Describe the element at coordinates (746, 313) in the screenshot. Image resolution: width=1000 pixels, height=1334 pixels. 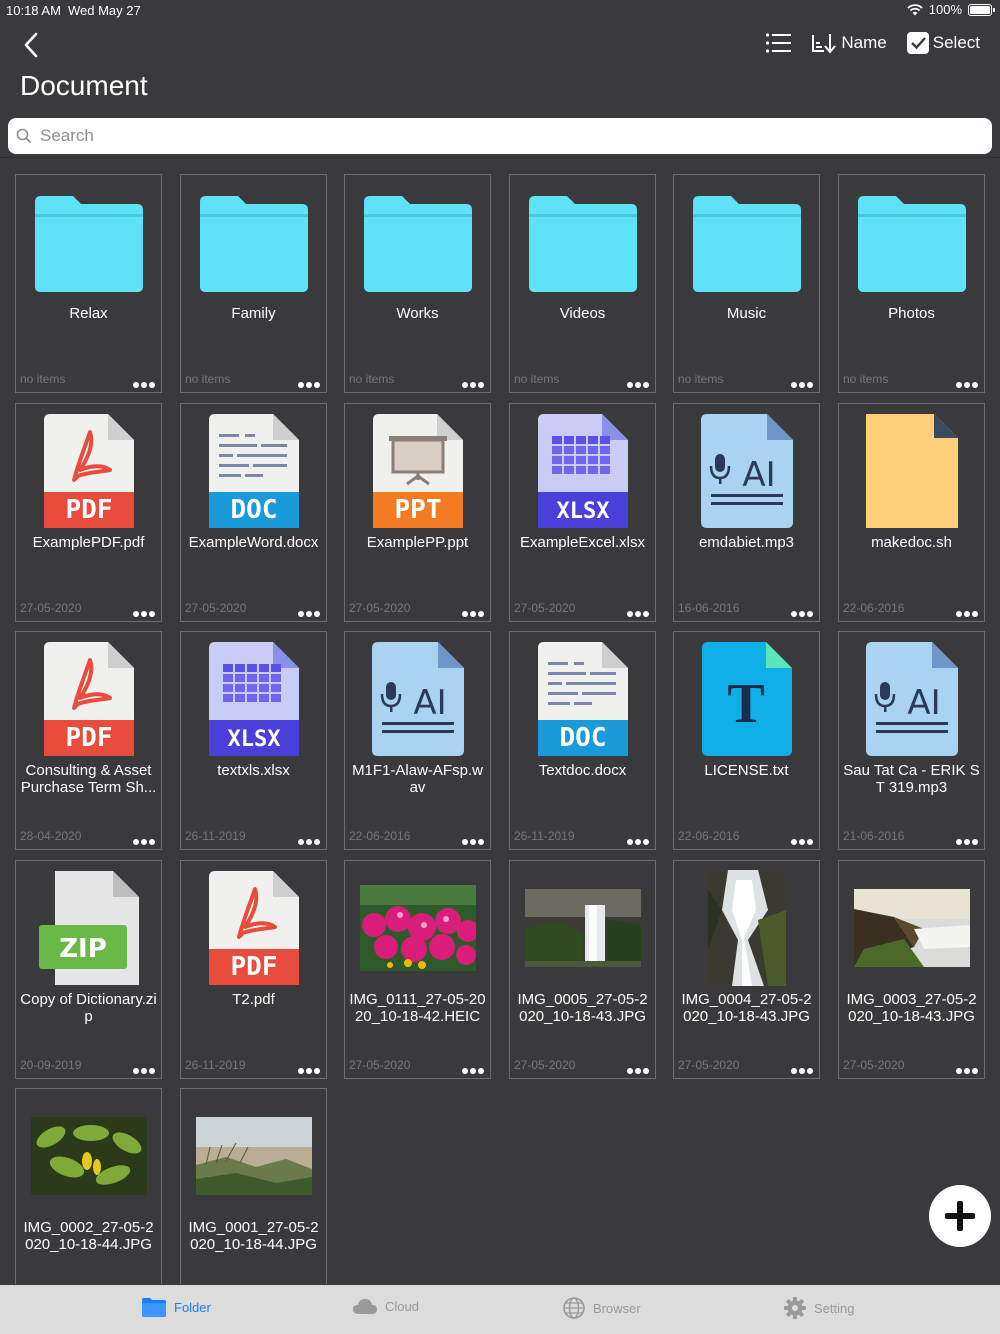
I see `item-name: Music` at that location.